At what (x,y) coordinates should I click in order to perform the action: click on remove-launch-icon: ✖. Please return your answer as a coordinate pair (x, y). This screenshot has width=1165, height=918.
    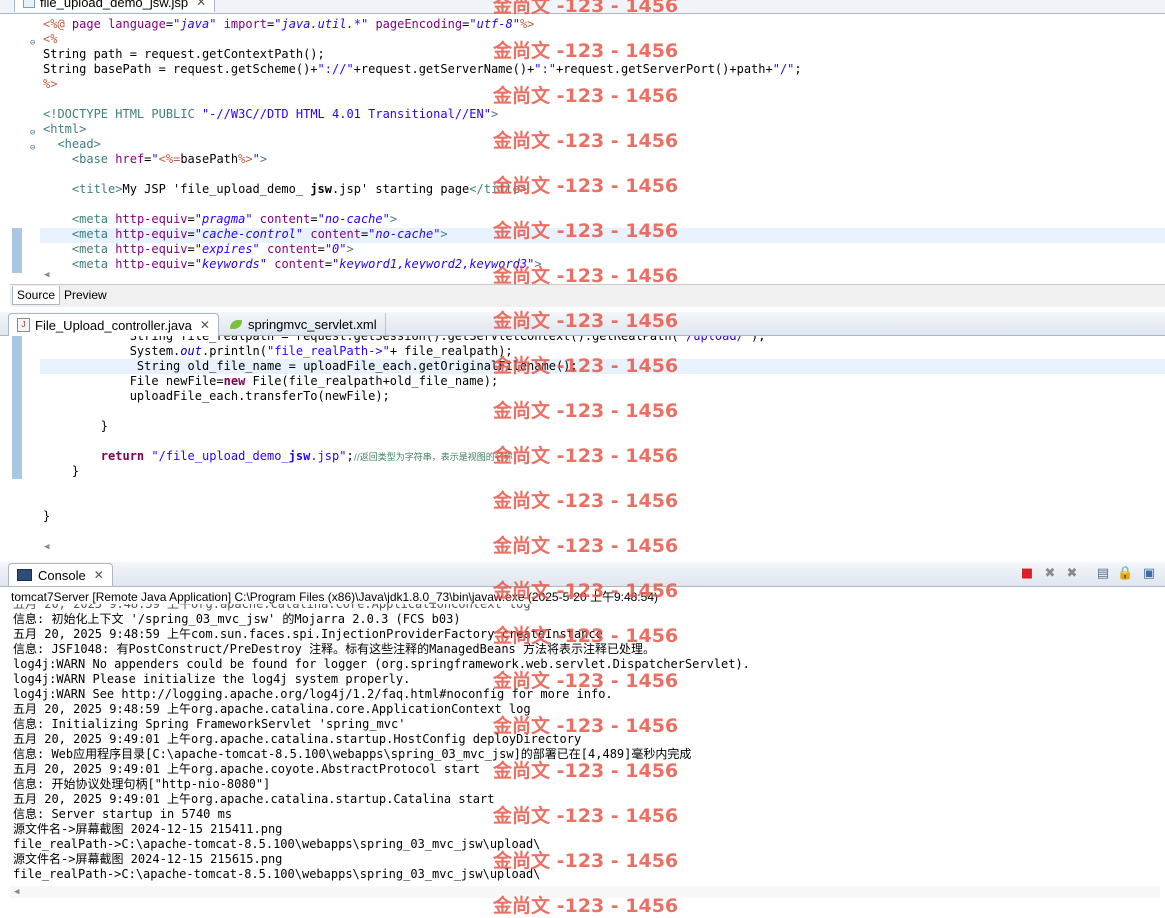
    Looking at the image, I should click on (1050, 574).